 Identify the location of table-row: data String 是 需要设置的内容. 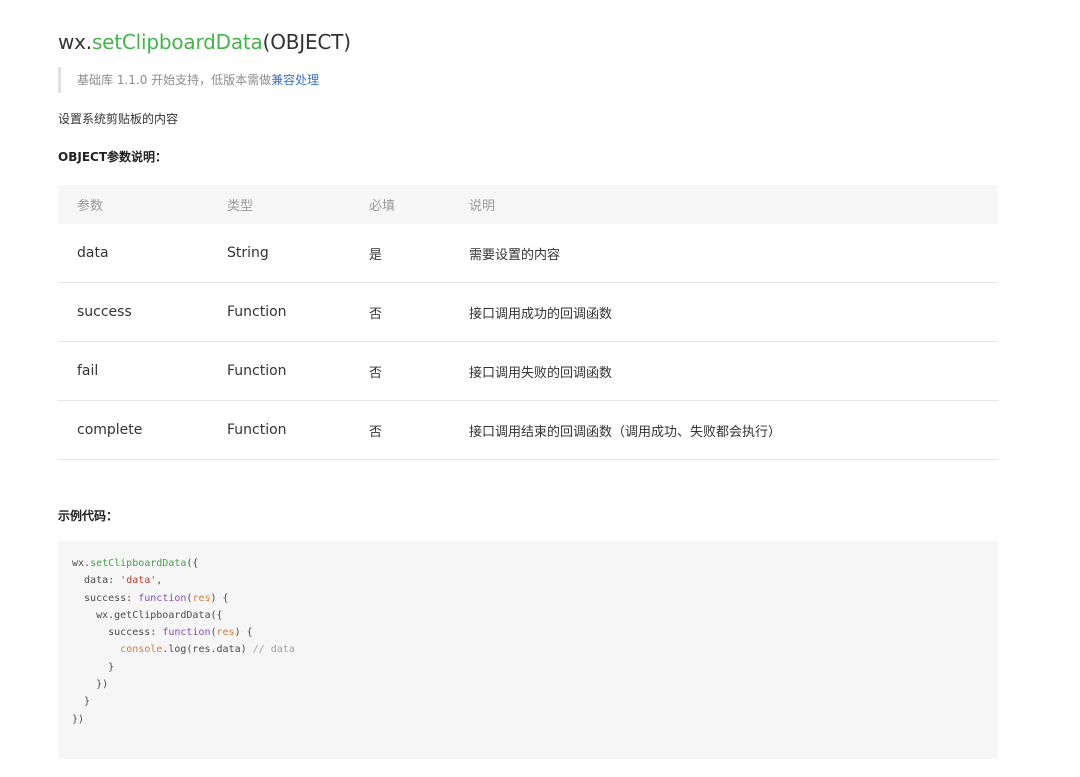
(528, 253).